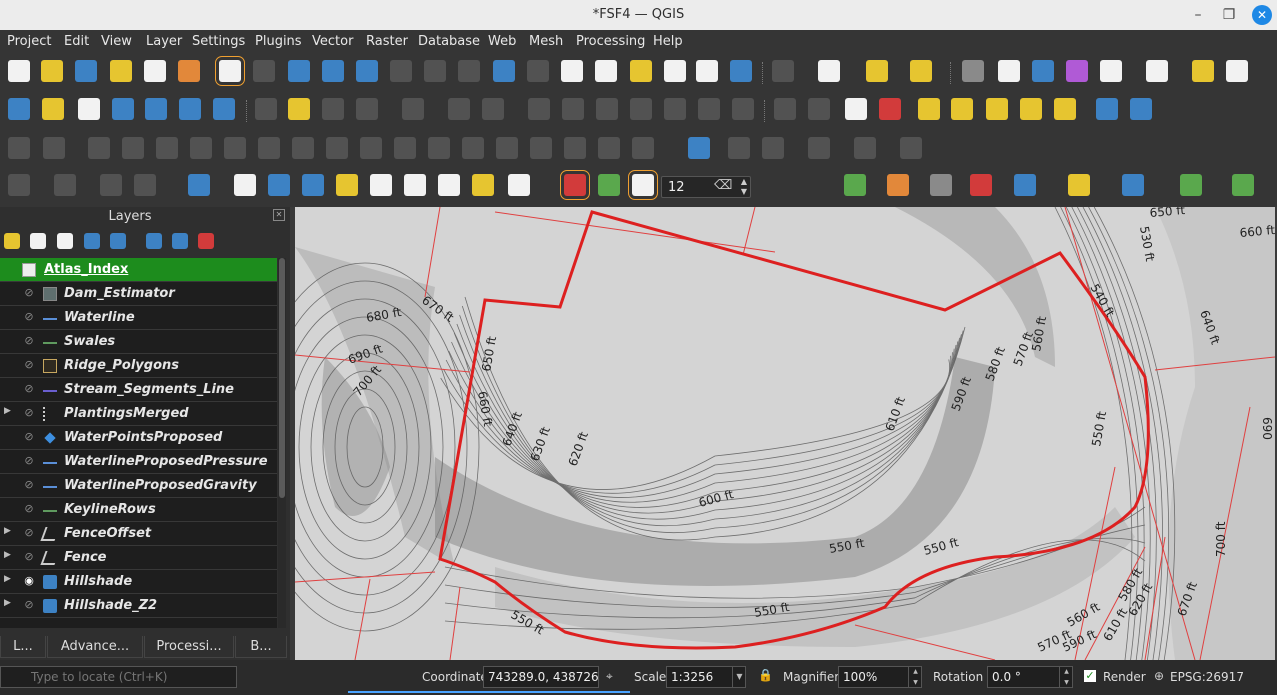  What do you see at coordinates (180, 241) in the screenshot?
I see `collapse-all-icon` at bounding box center [180, 241].